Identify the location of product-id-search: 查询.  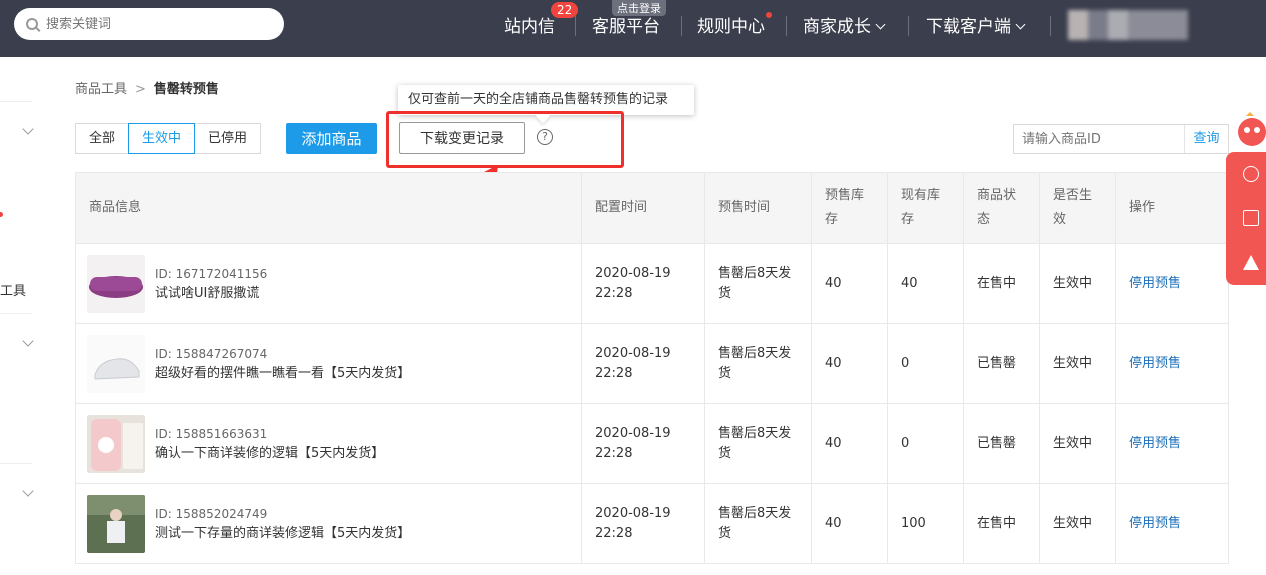
(1121, 139).